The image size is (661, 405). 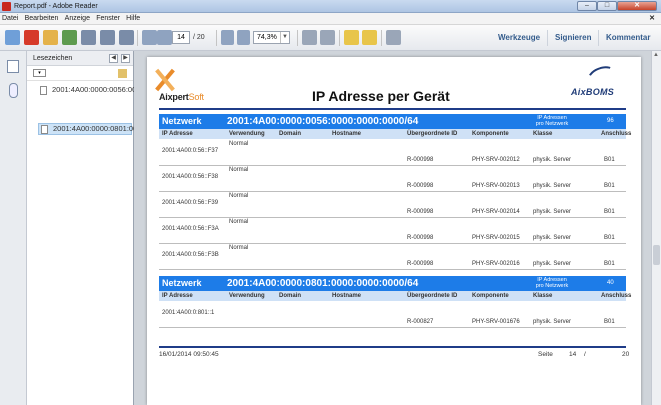 What do you see at coordinates (190, 151) in the screenshot?
I see `row-ip: 2001:4A00:0:56::F37` at bounding box center [190, 151].